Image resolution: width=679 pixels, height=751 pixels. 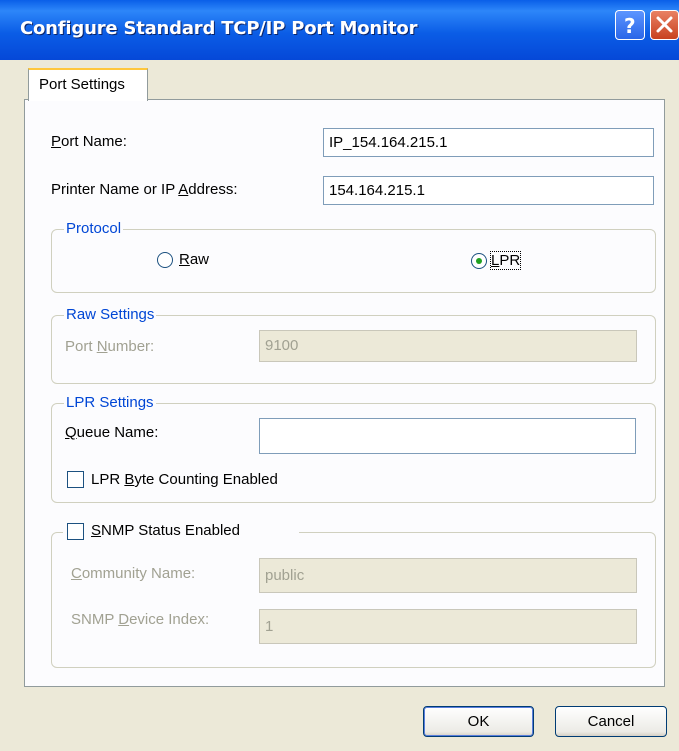 What do you see at coordinates (133, 573) in the screenshot?
I see `community-name-label: Community Name:` at bounding box center [133, 573].